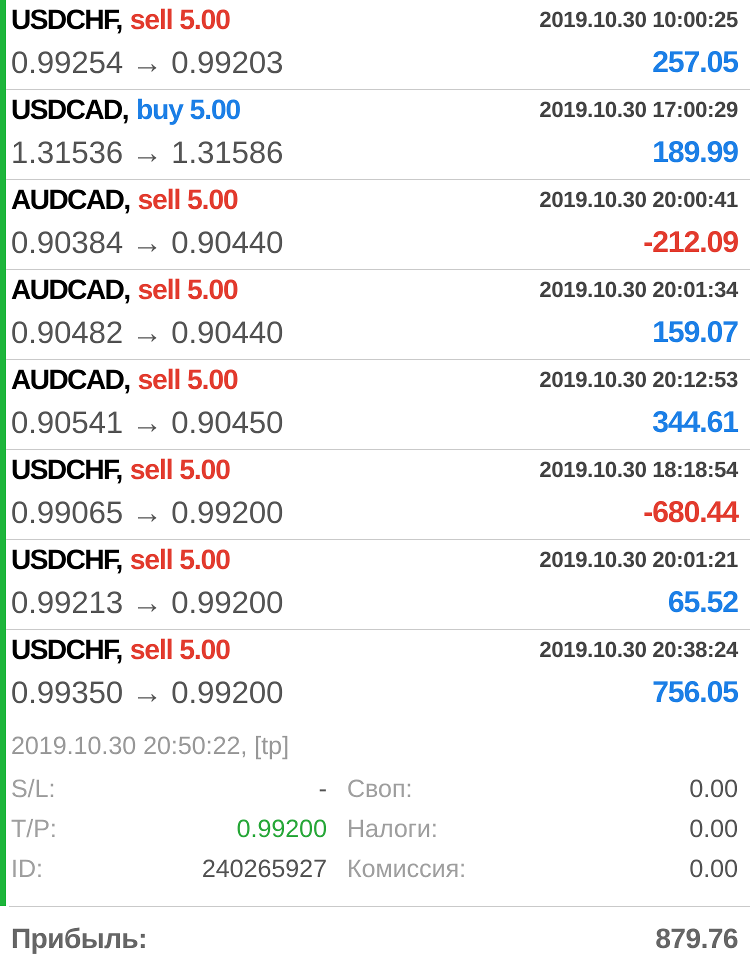 The image size is (750, 965). What do you see at coordinates (378, 315) in the screenshot?
I see `deal-list-item: AUDCAD, sell 5.00 2019.10.30 20:01:34 0.90482 → 0.90440 159.07` at bounding box center [378, 315].